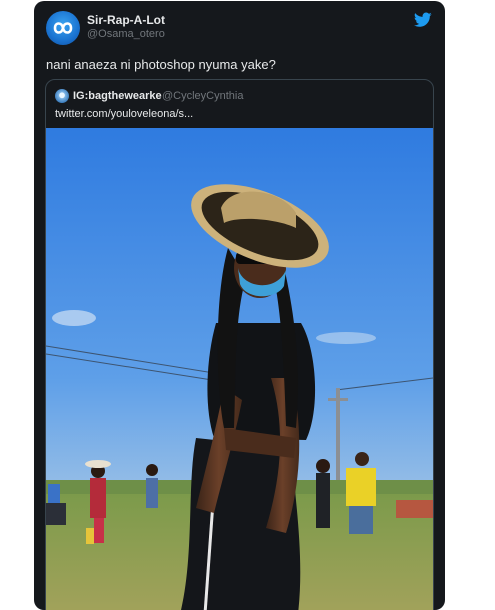  What do you see at coordinates (126, 20) in the screenshot?
I see `author-name: Sir-Rap-A-Lot` at bounding box center [126, 20].